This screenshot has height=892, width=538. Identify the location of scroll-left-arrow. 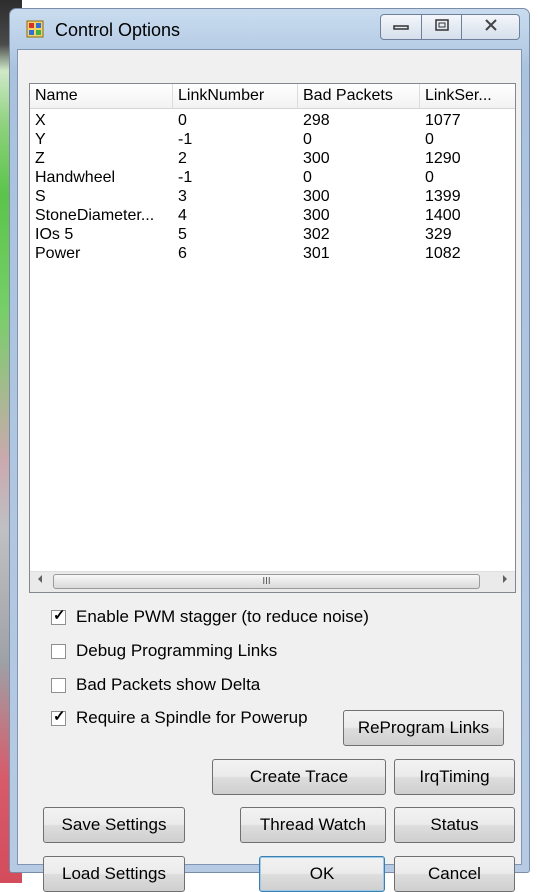
(40, 582).